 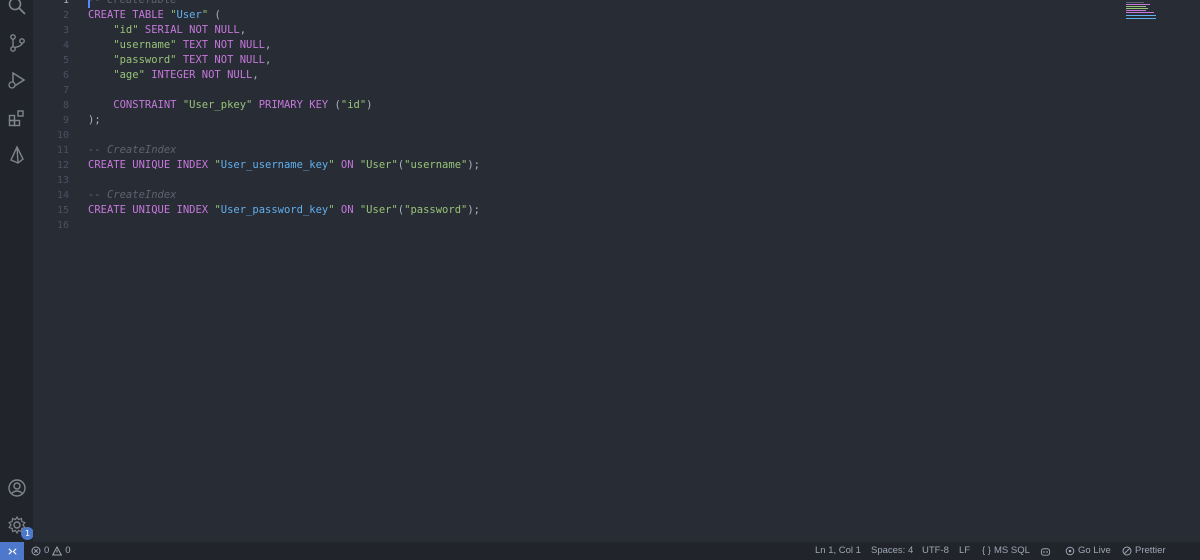 What do you see at coordinates (62, 225) in the screenshot?
I see `line-number: 16` at bounding box center [62, 225].